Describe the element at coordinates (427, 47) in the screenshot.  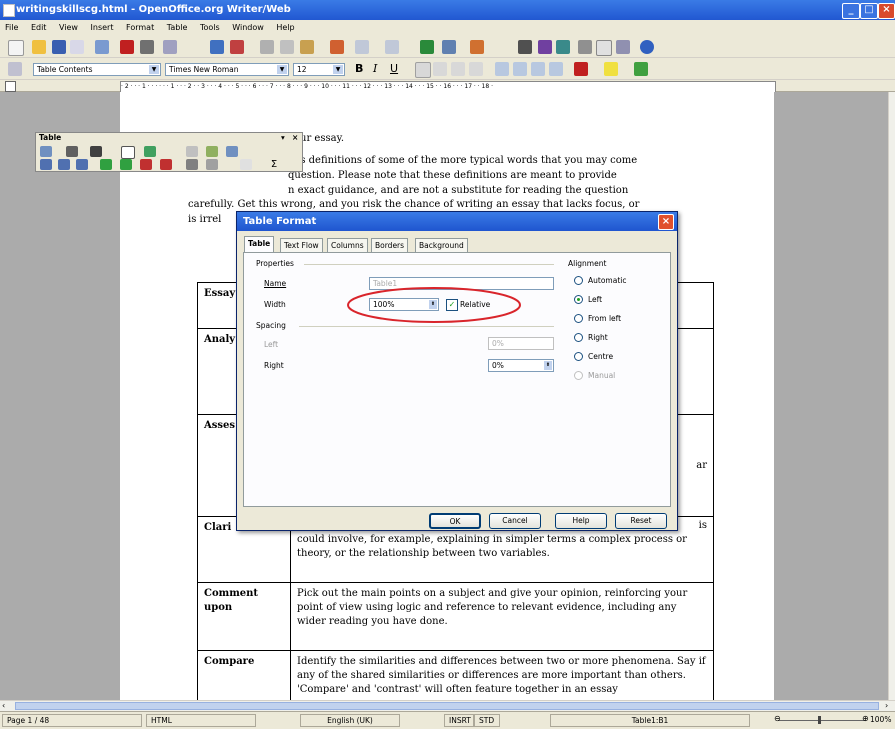
I see `hyperlink-icon` at that location.